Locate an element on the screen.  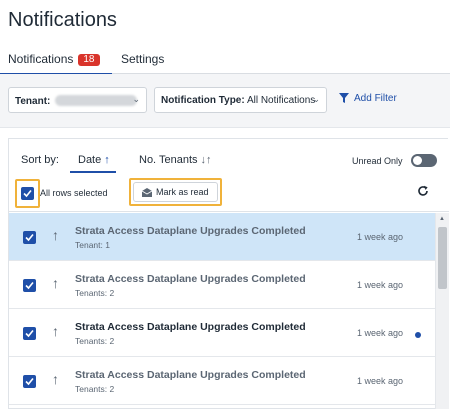
unread-only-label: Unread Only is located at coordinates (377, 161).